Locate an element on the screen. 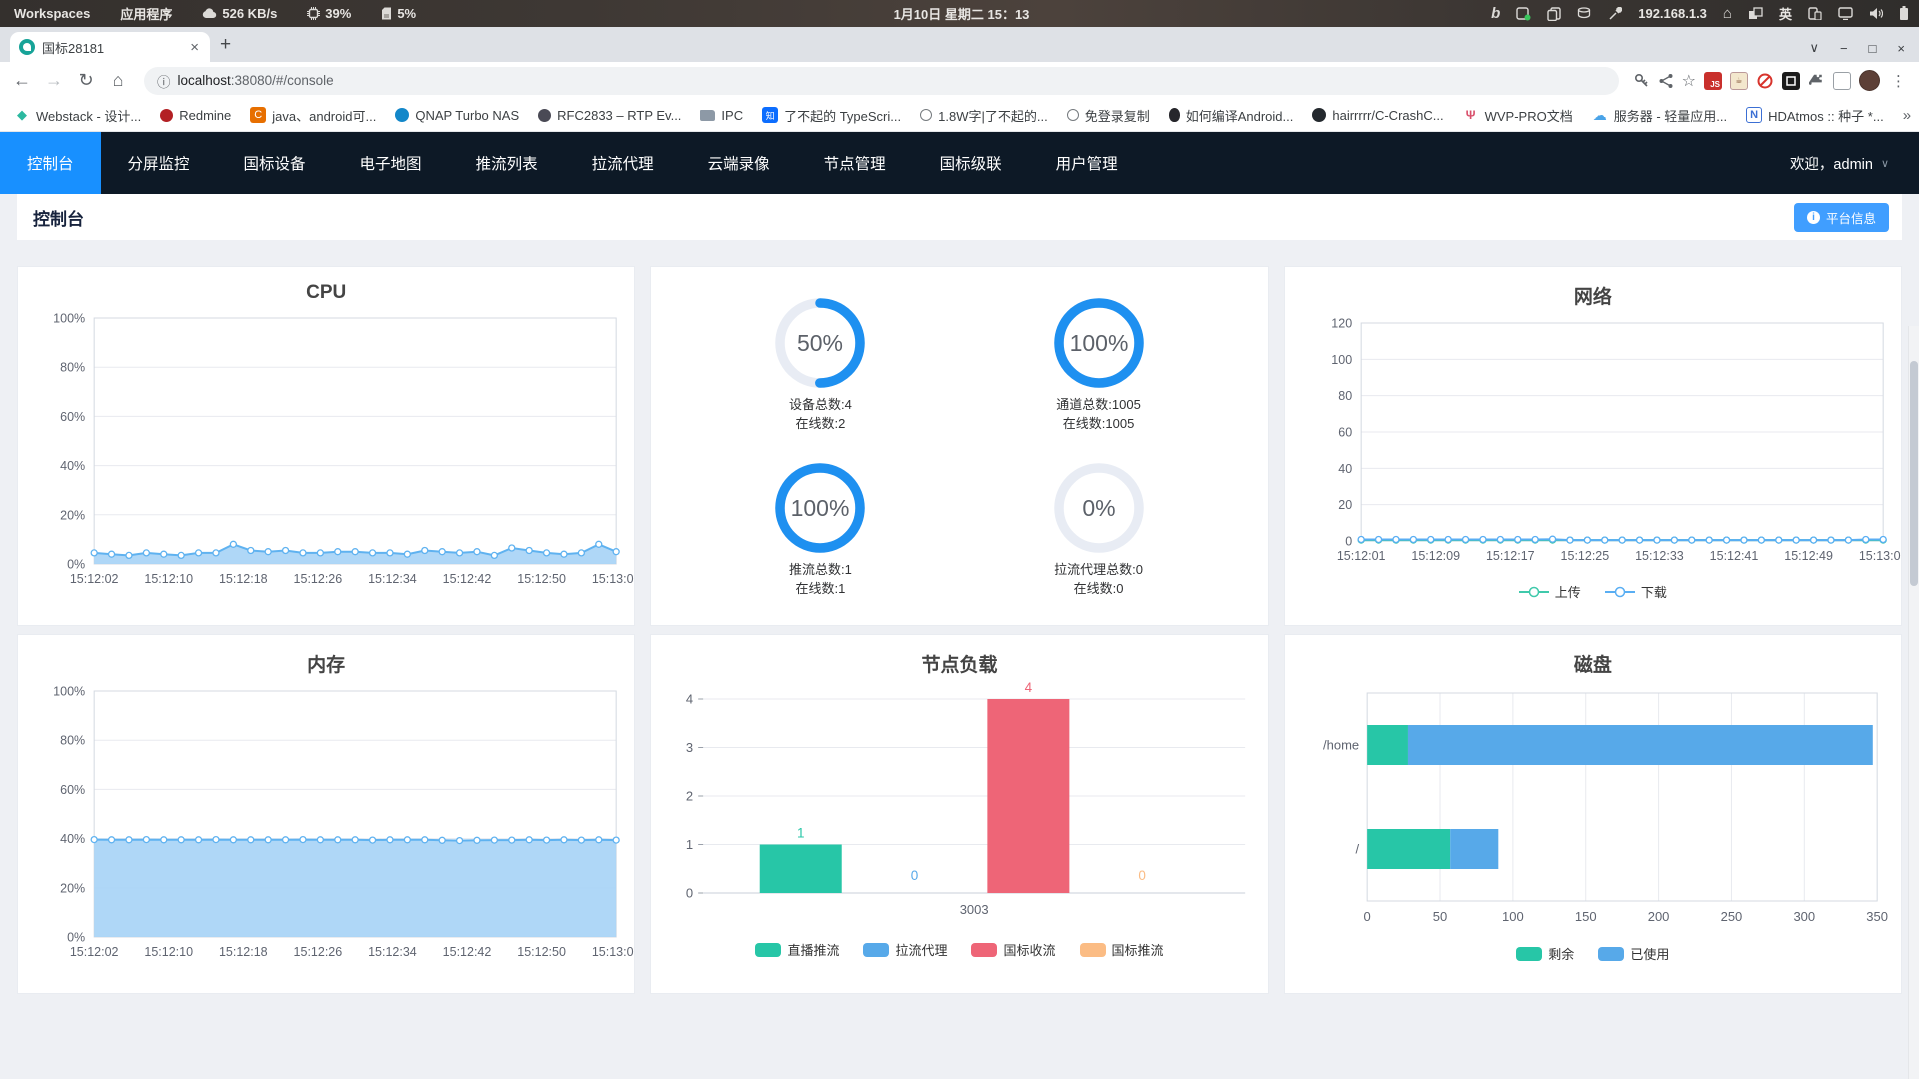 This screenshot has width=1919, height=1079. svg-text: 15:12:42 is located at coordinates (467, 952).